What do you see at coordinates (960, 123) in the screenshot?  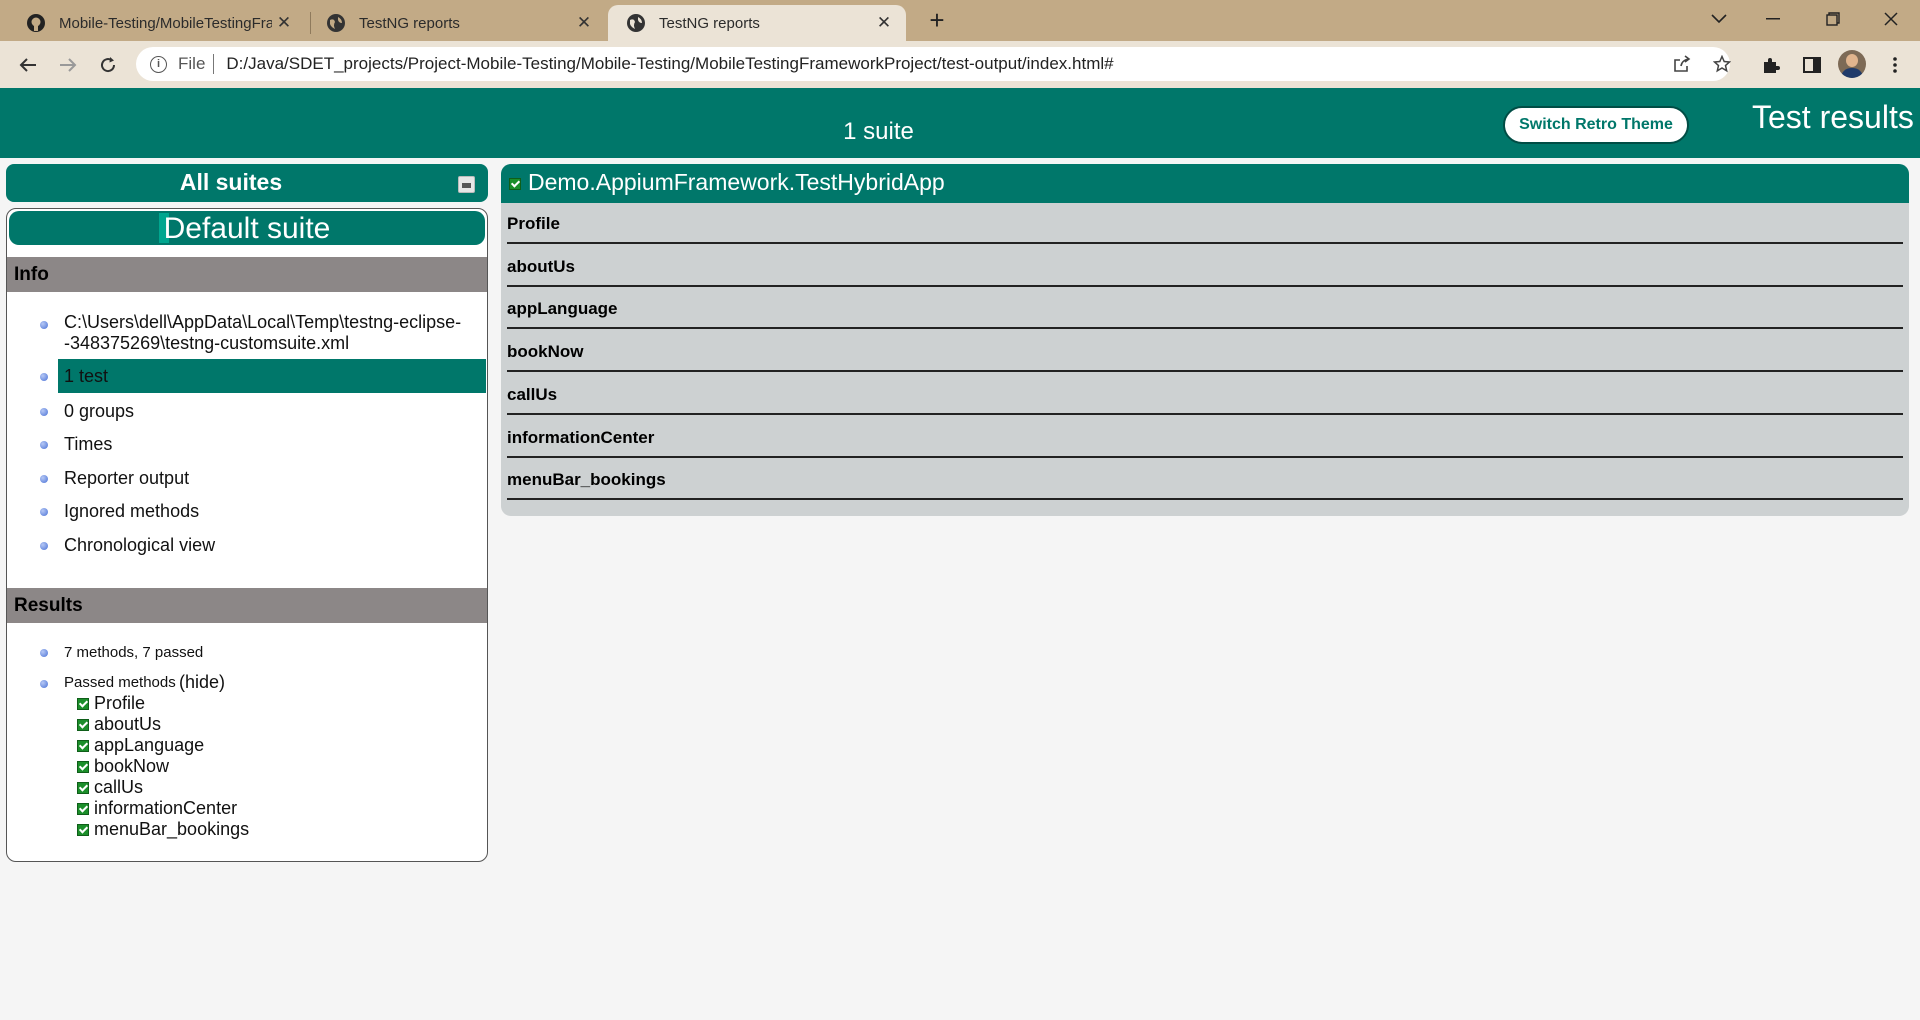 I see `report-banner: 1 suite Switch Retro Theme Test results` at bounding box center [960, 123].